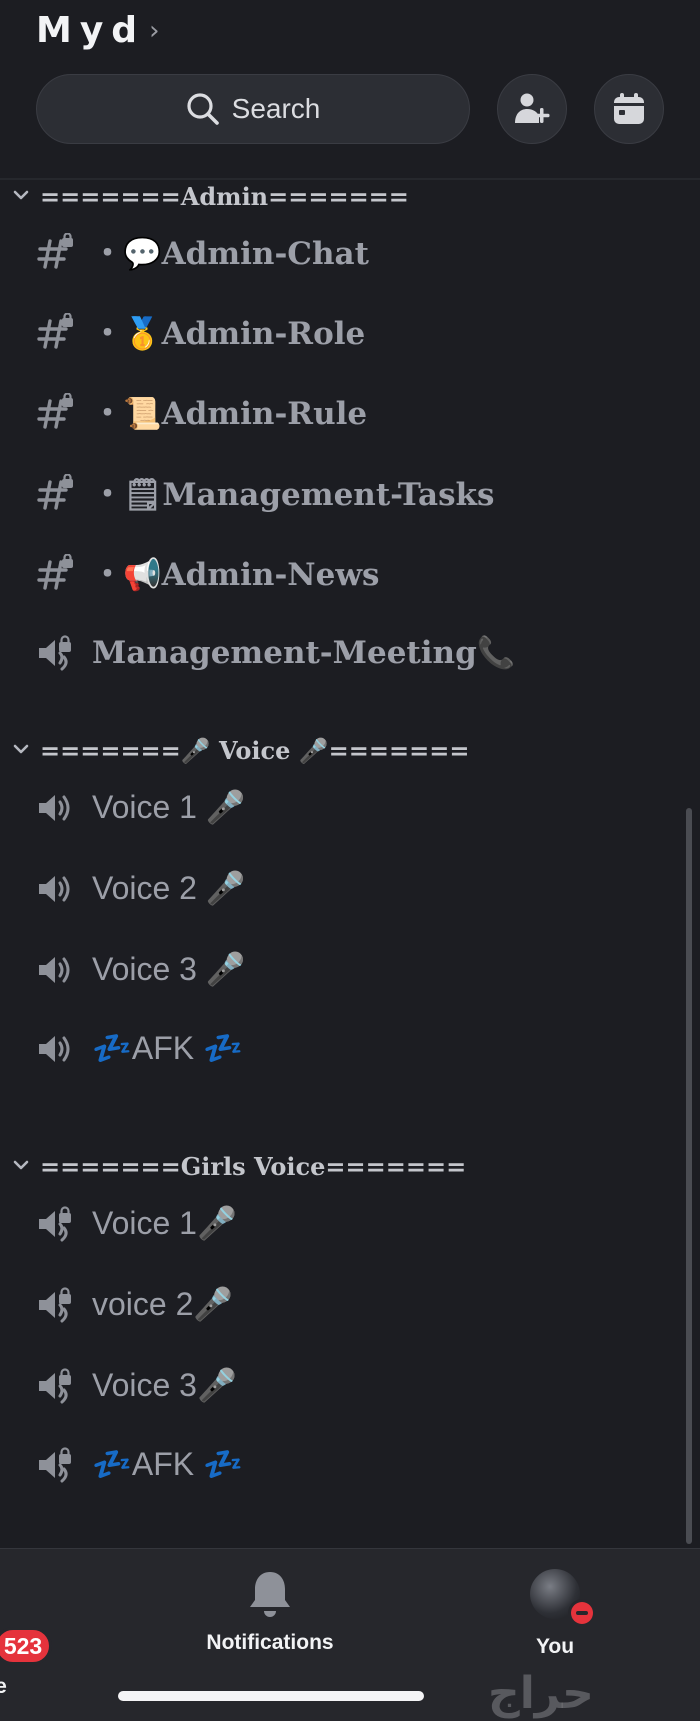 The height and width of the screenshot is (1721, 700). What do you see at coordinates (345, 969) in the screenshot?
I see `channel-voice-3: Voice 3 🎤` at bounding box center [345, 969].